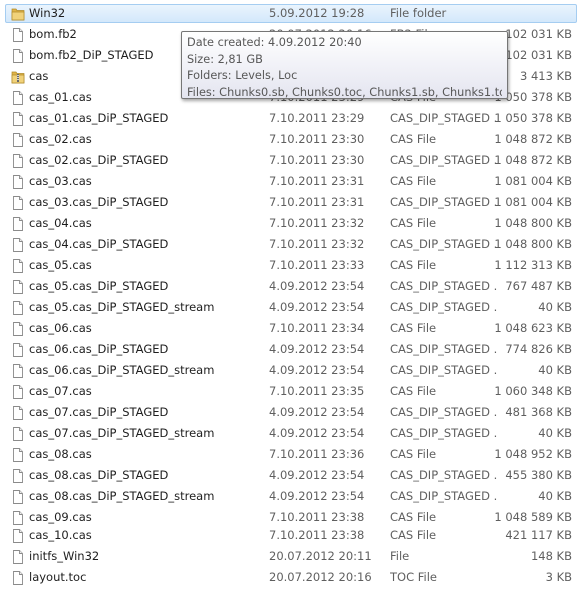  Describe the element at coordinates (533, 118) in the screenshot. I see `file-size: 1 050 378 KB` at that location.